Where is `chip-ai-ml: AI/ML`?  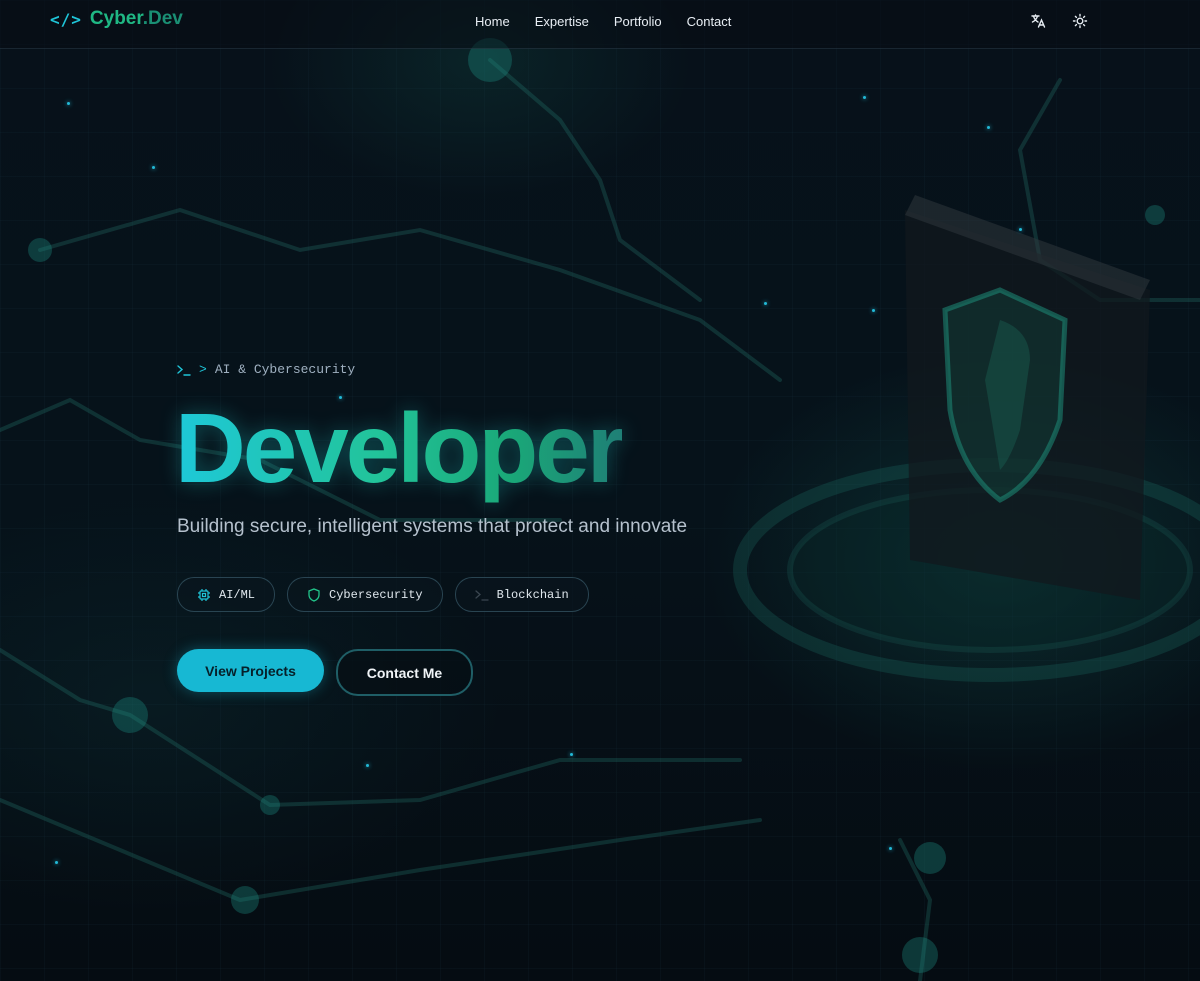 chip-ai-ml: AI/ML is located at coordinates (226, 594).